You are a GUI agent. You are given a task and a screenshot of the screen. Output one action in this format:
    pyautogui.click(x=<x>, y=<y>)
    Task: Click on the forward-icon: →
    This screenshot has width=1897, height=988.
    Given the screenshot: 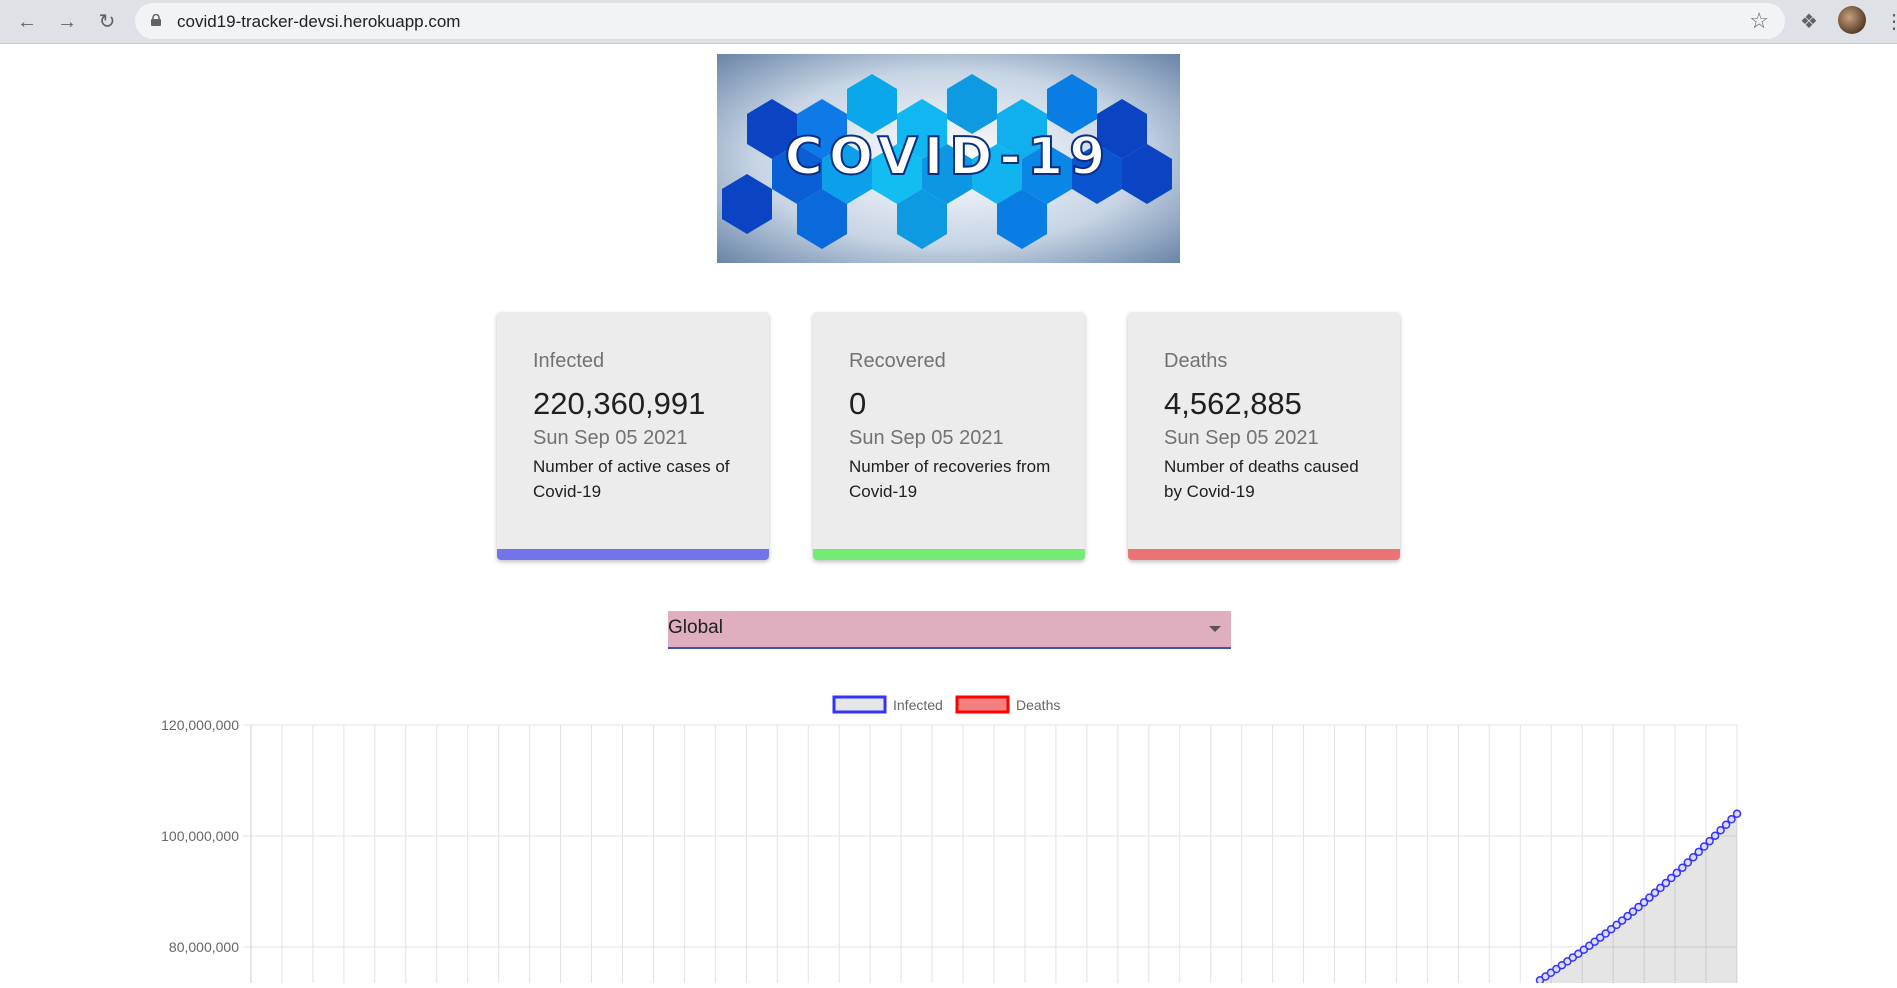 What is the action you would take?
    pyautogui.click(x=67, y=22)
    